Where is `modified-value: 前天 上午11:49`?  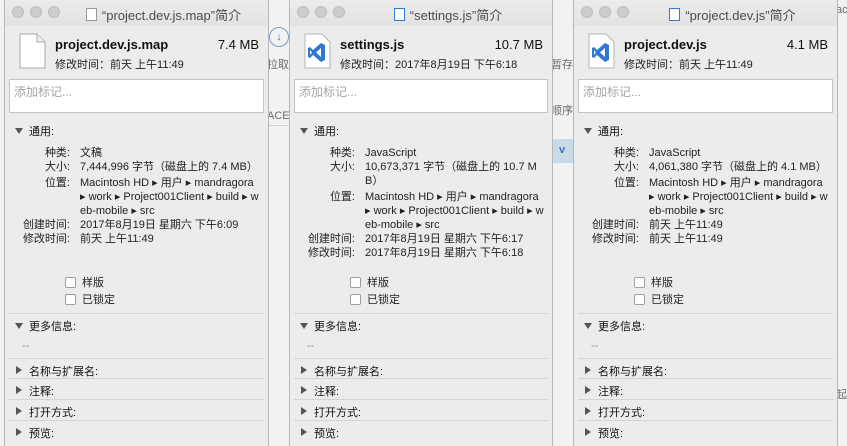
modified-value: 前天 上午11:49 is located at coordinates (117, 239).